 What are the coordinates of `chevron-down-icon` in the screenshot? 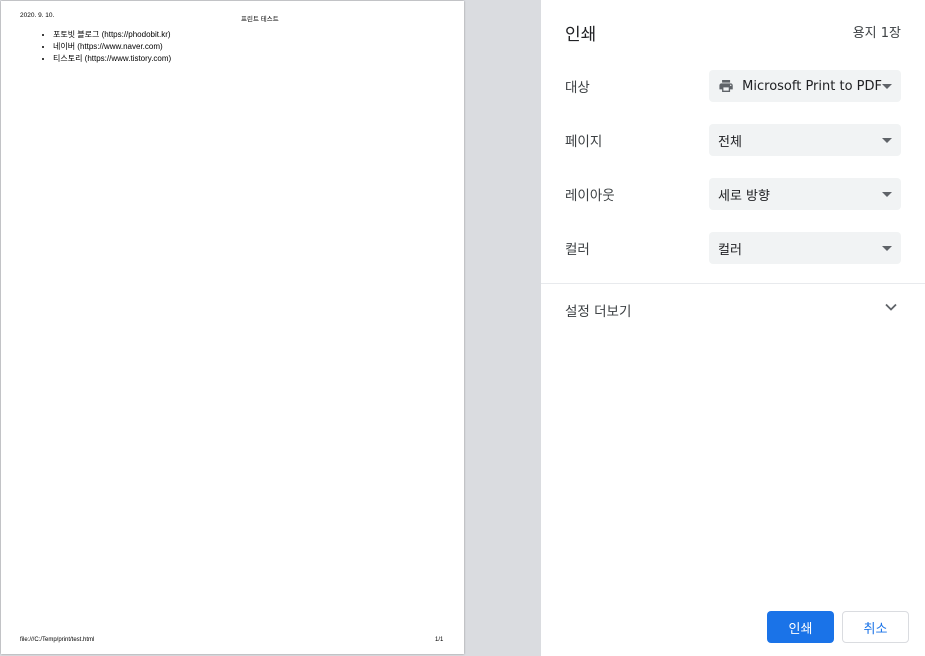 It's located at (891, 307).